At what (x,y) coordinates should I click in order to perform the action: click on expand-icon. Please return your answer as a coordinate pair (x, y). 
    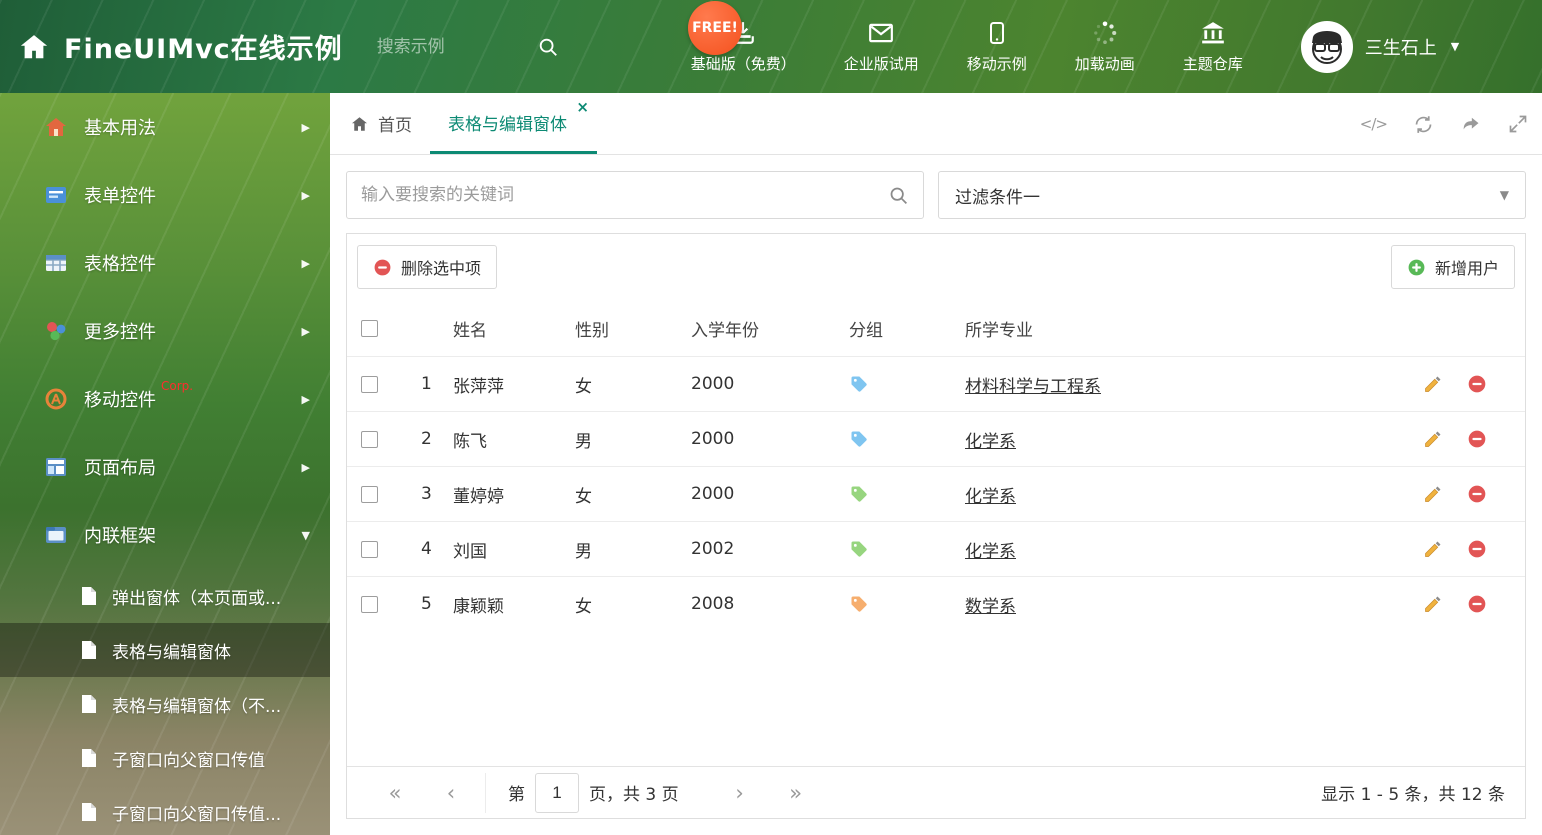
    Looking at the image, I should click on (1518, 124).